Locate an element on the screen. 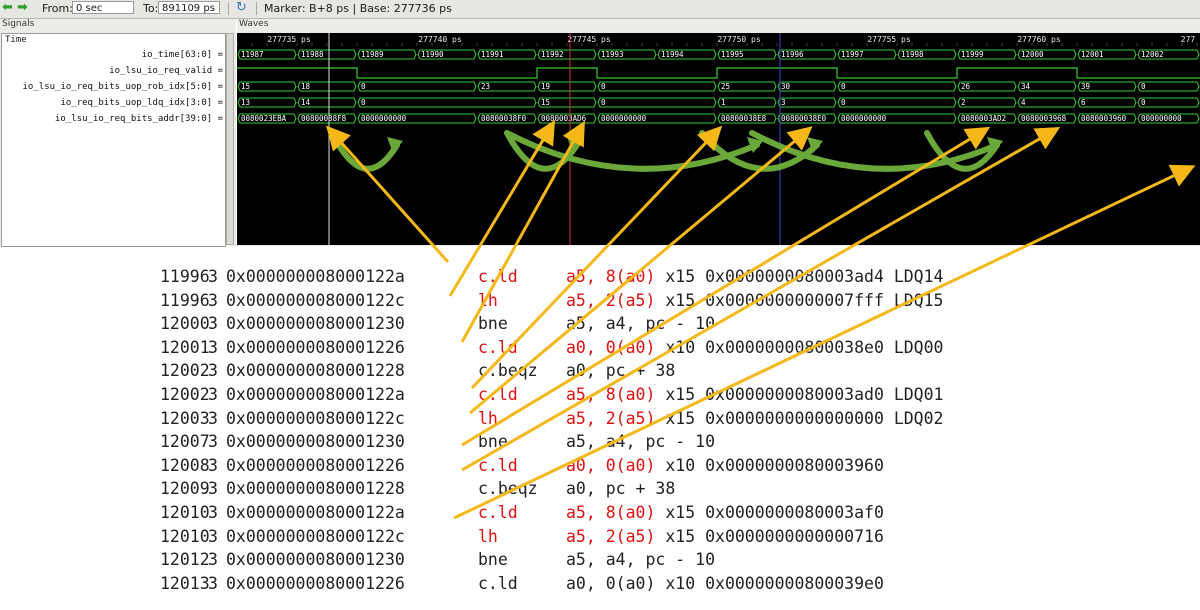 This screenshot has height=610, width=1200. trace-operands: a5, a4, pc - 10 is located at coordinates (641, 324).